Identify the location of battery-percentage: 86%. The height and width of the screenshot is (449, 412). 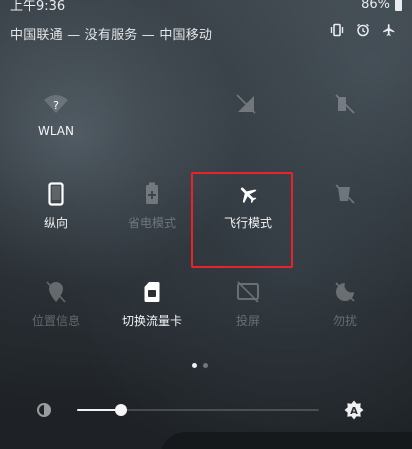
(375, 6).